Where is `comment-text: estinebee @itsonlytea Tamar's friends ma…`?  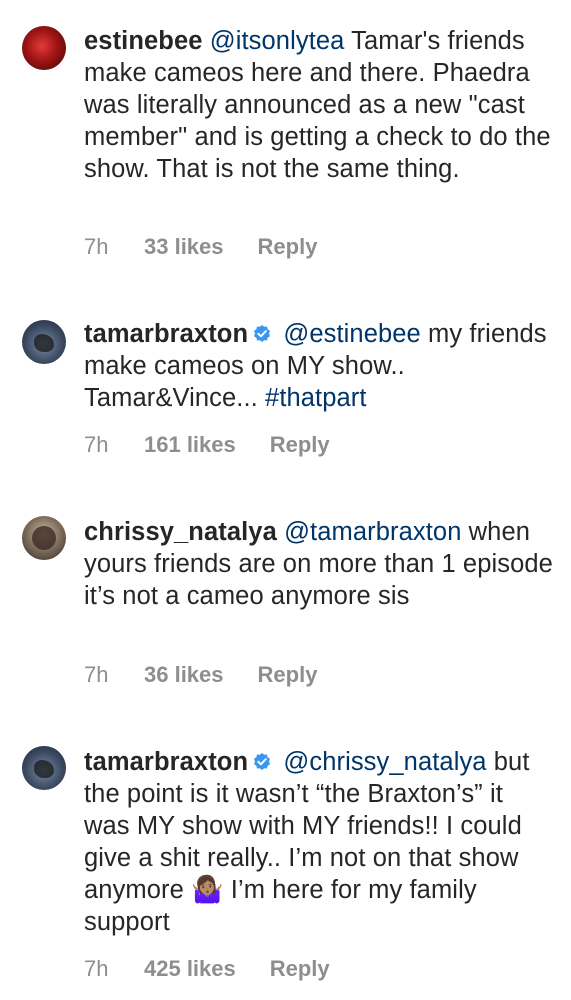
comment-text: estinebee @itsonlytea Tamar's friends ma… is located at coordinates (319, 105).